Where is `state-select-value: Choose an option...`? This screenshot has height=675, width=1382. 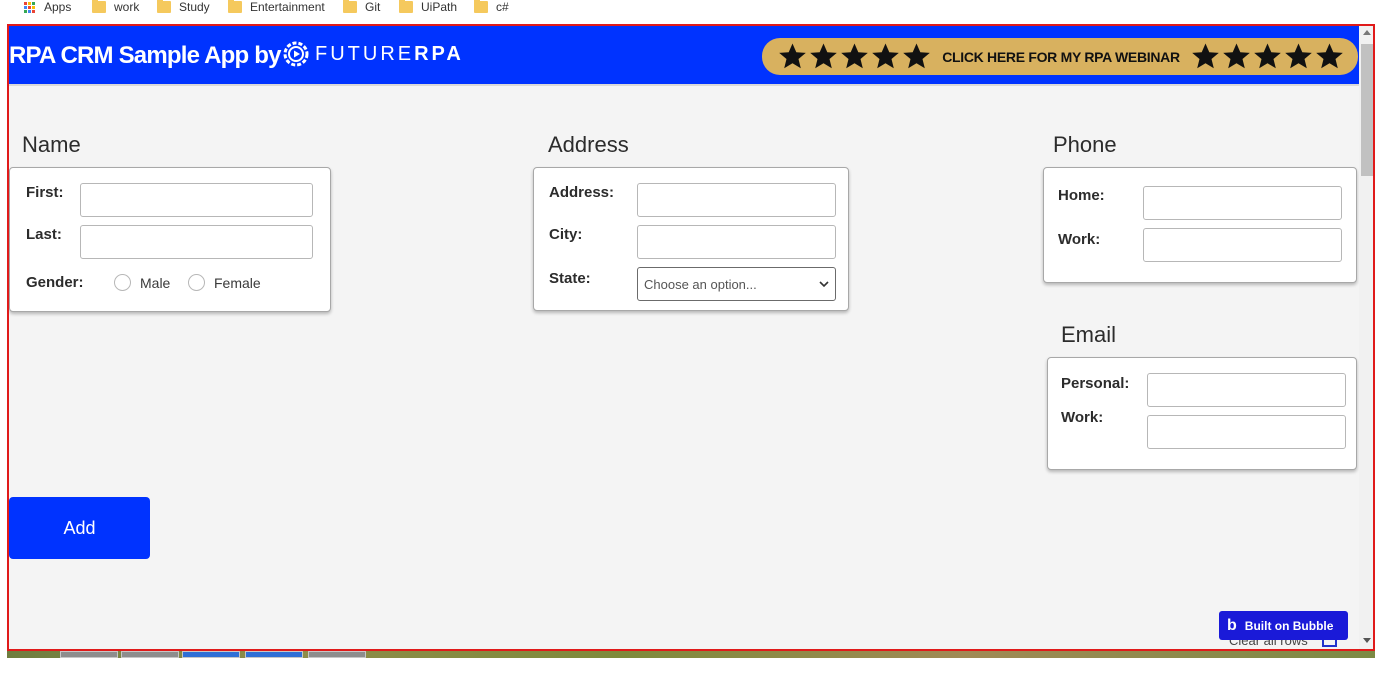
state-select-value: Choose an option... is located at coordinates (700, 284).